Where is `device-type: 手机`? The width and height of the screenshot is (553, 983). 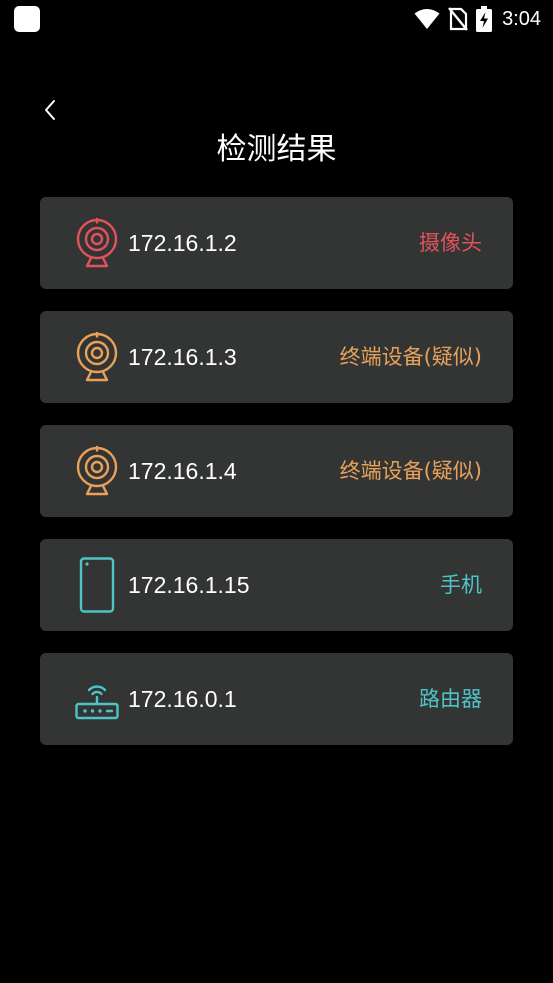 device-type: 手机 is located at coordinates (461, 585).